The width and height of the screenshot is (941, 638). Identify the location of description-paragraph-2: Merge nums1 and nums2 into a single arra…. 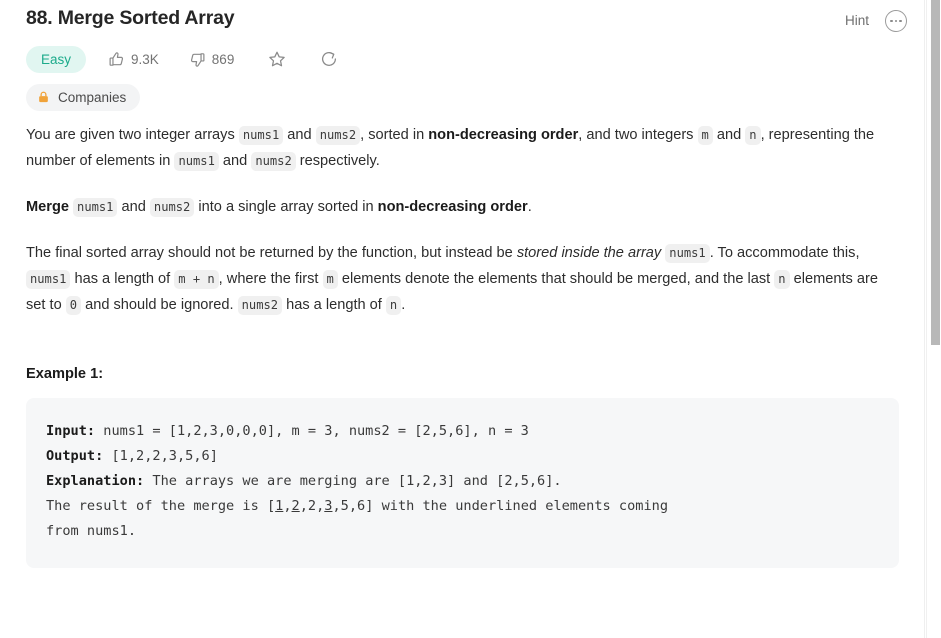
(462, 207).